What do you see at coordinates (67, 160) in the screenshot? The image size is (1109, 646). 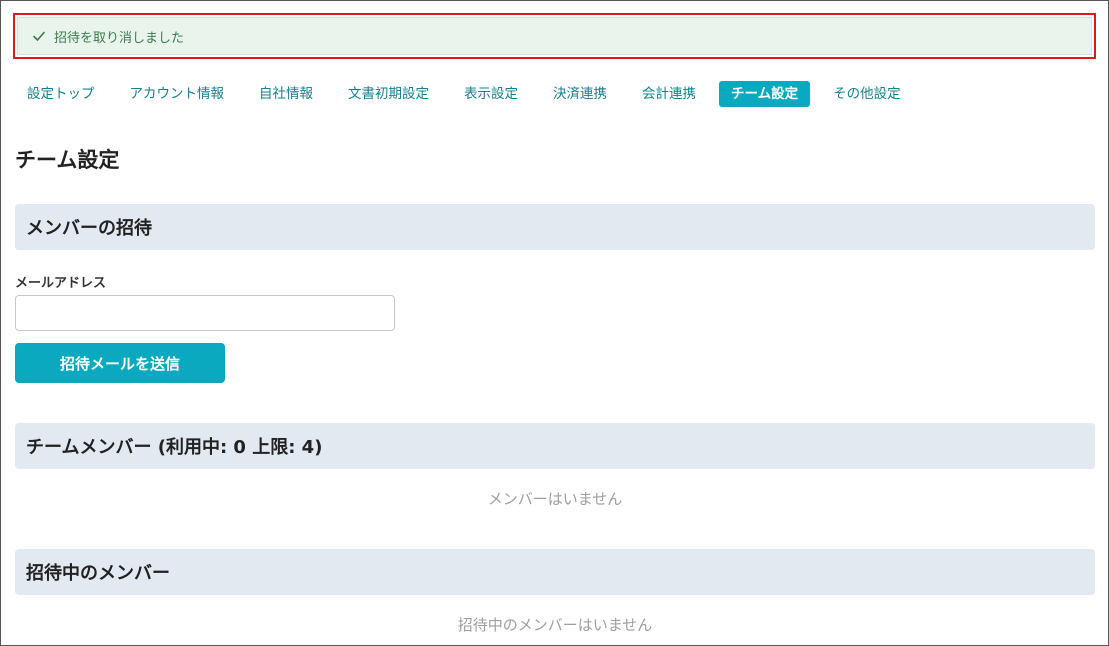 I see `page-title: チーム設定` at bounding box center [67, 160].